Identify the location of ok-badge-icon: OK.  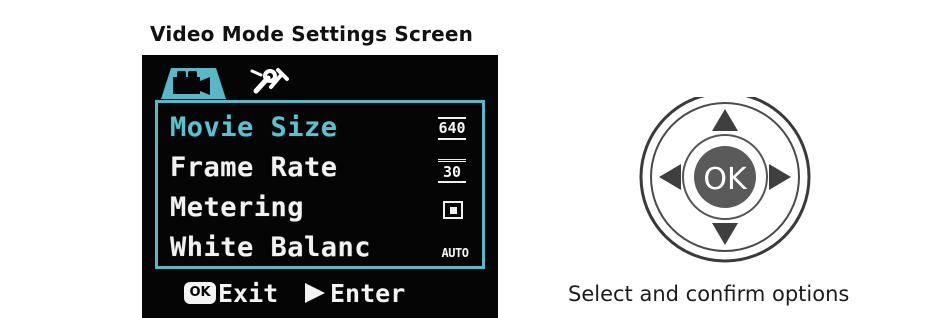
(200, 293).